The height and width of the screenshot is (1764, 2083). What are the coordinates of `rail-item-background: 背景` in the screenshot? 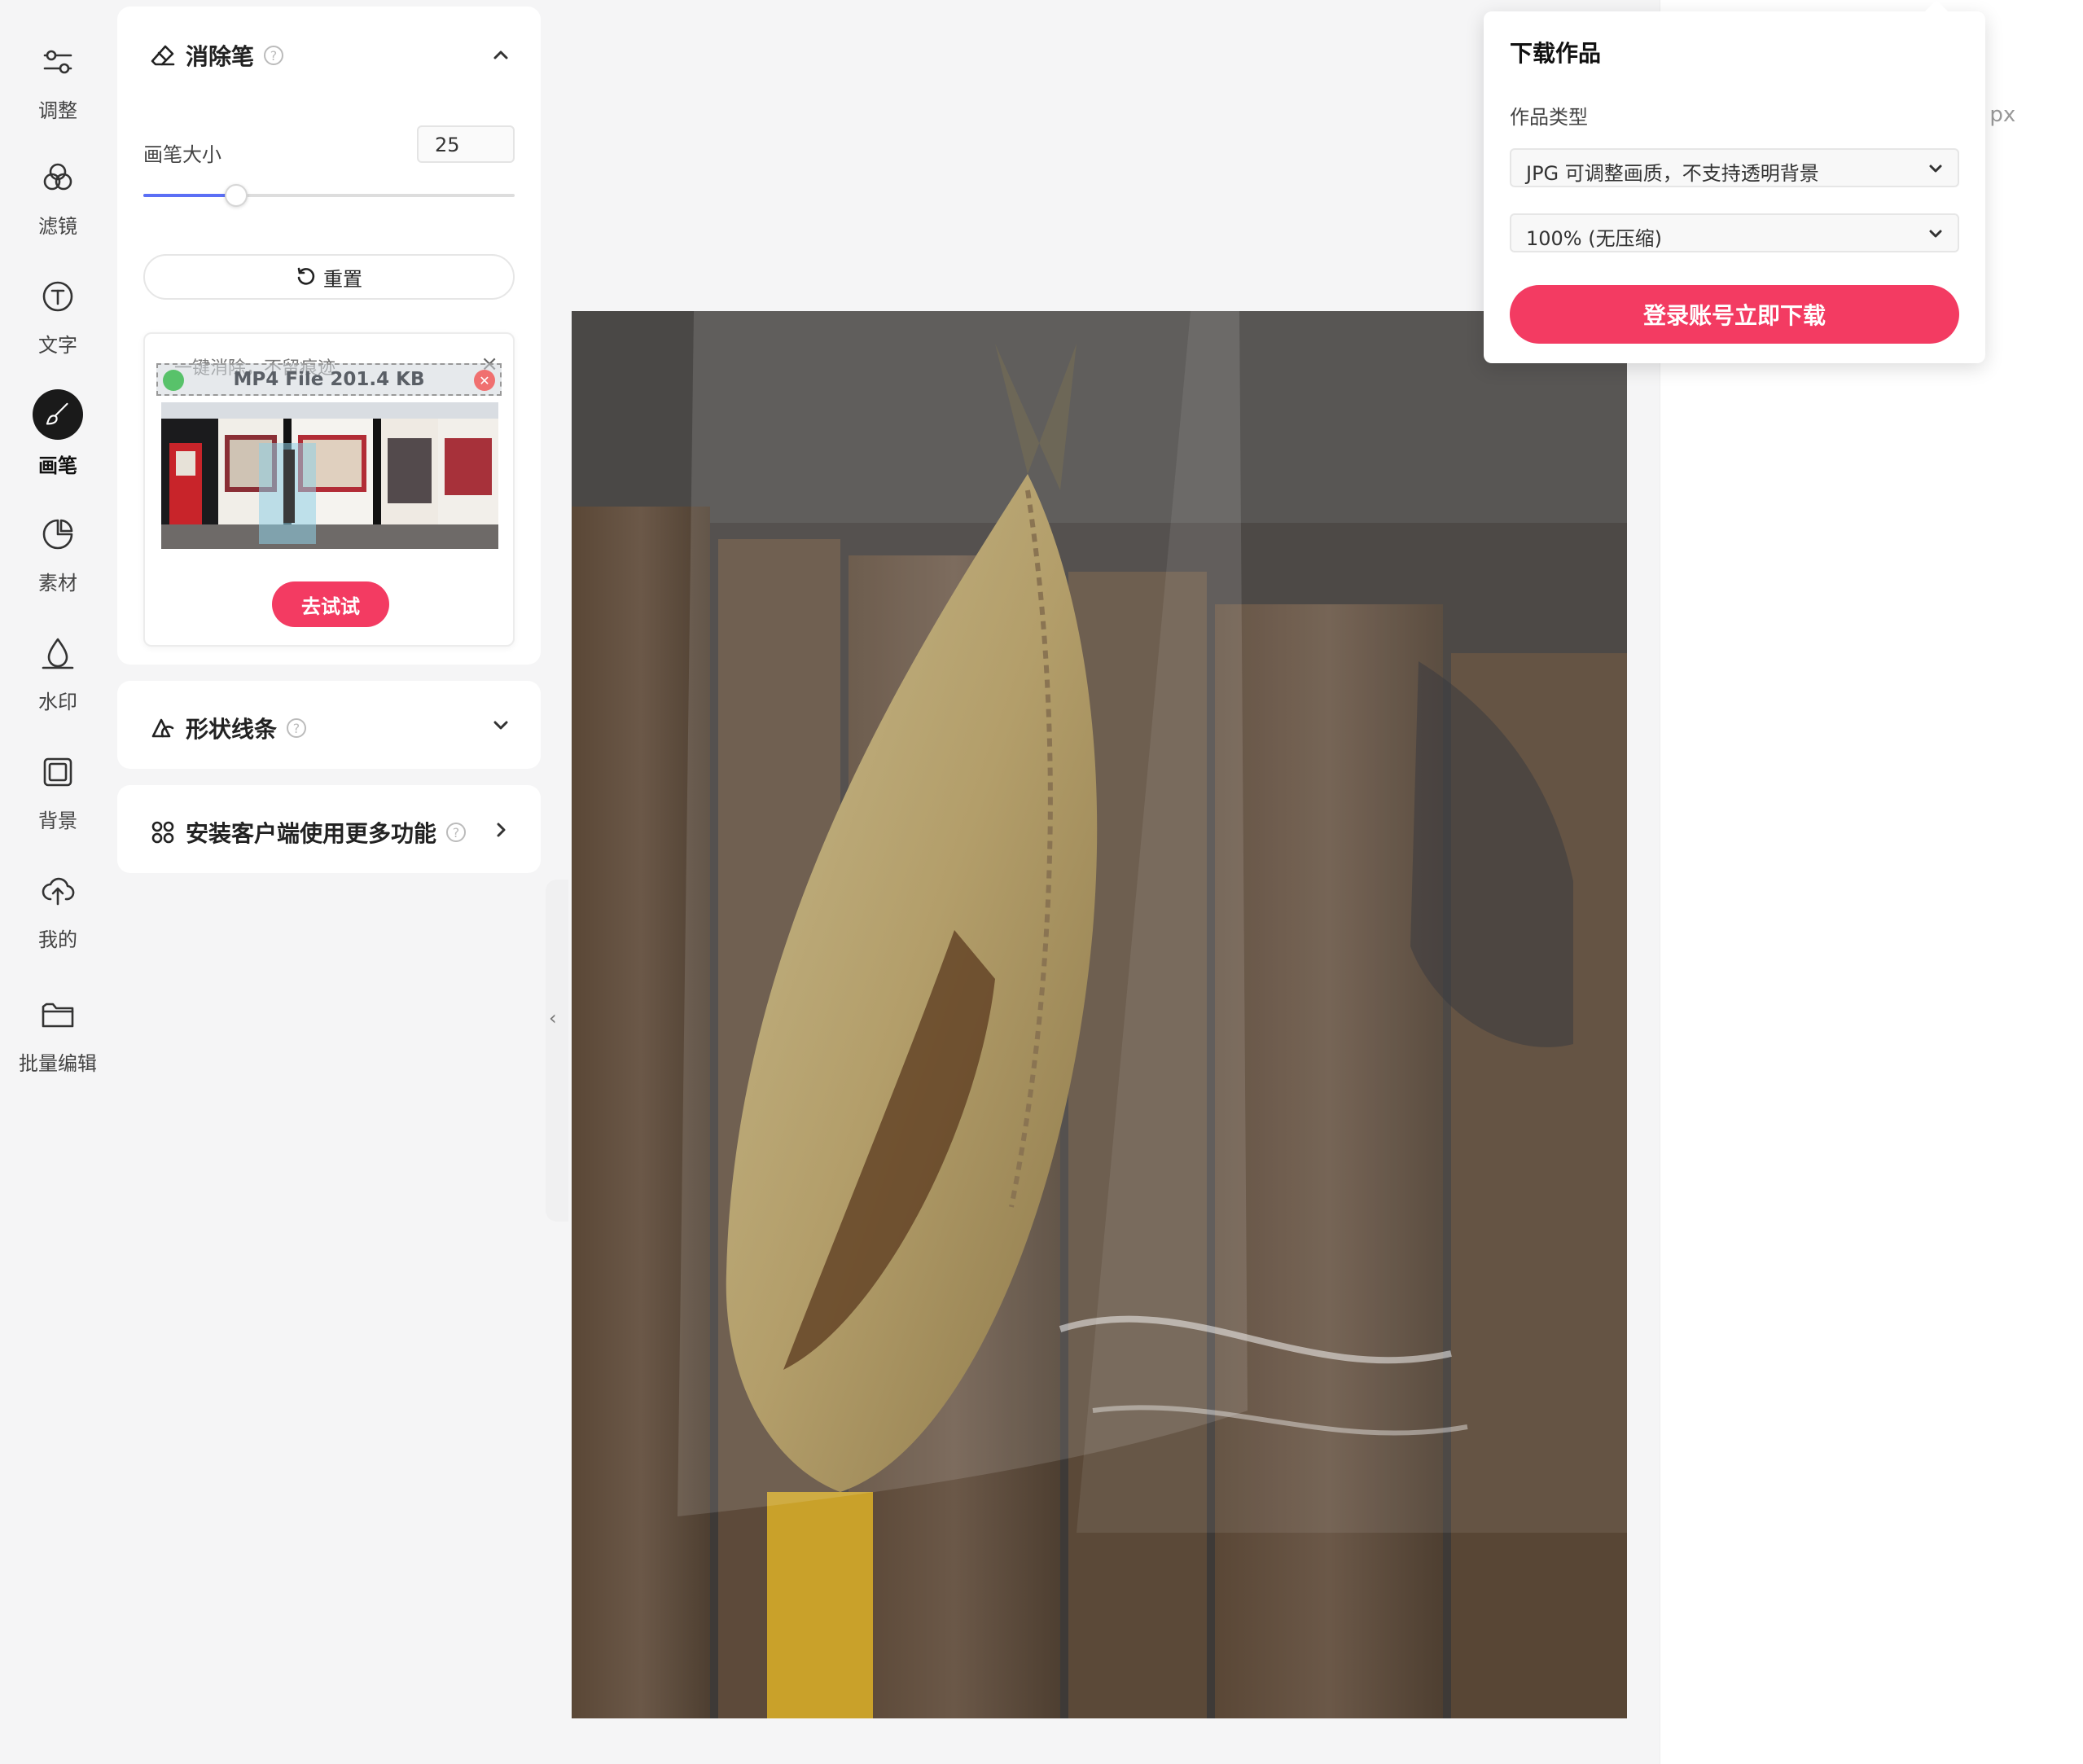 It's located at (58, 791).